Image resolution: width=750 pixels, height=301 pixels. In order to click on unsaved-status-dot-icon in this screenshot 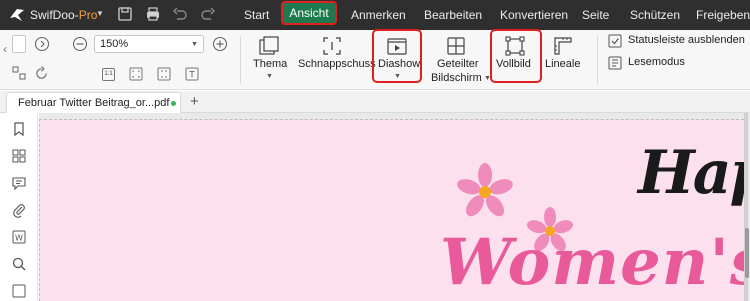, I will do `click(173, 103)`.